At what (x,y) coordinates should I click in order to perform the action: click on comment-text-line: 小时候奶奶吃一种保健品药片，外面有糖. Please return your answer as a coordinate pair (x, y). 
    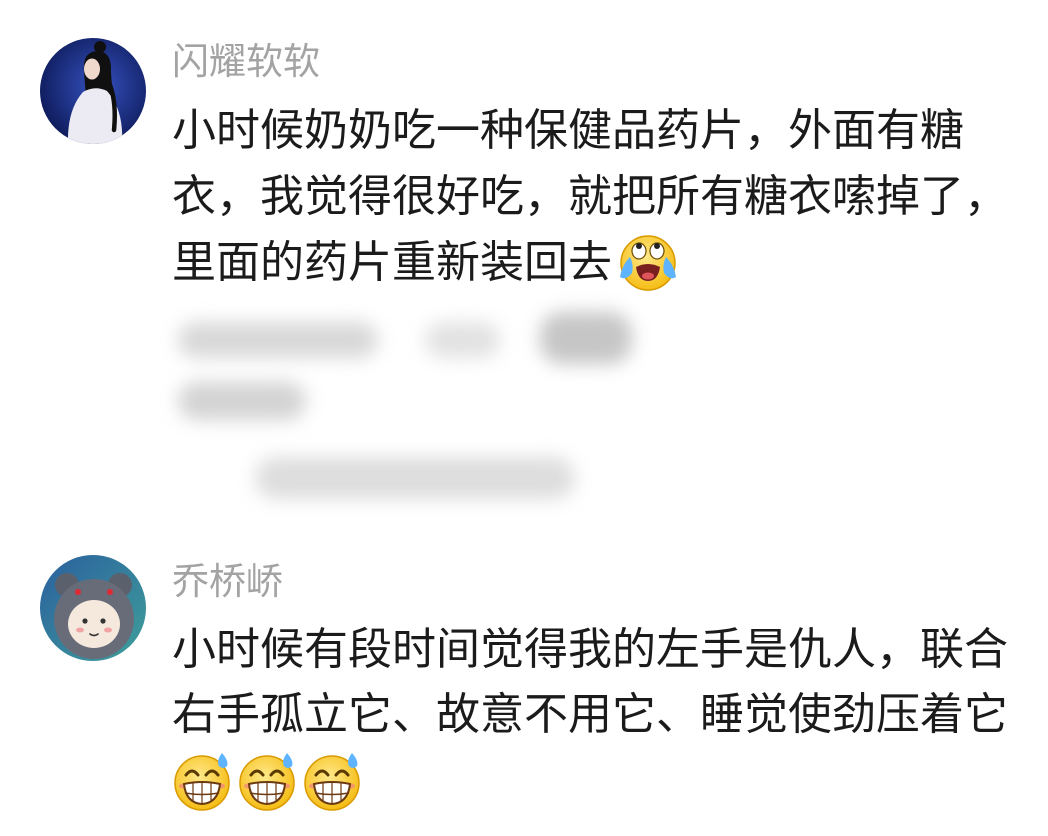
    Looking at the image, I should click on (568, 130).